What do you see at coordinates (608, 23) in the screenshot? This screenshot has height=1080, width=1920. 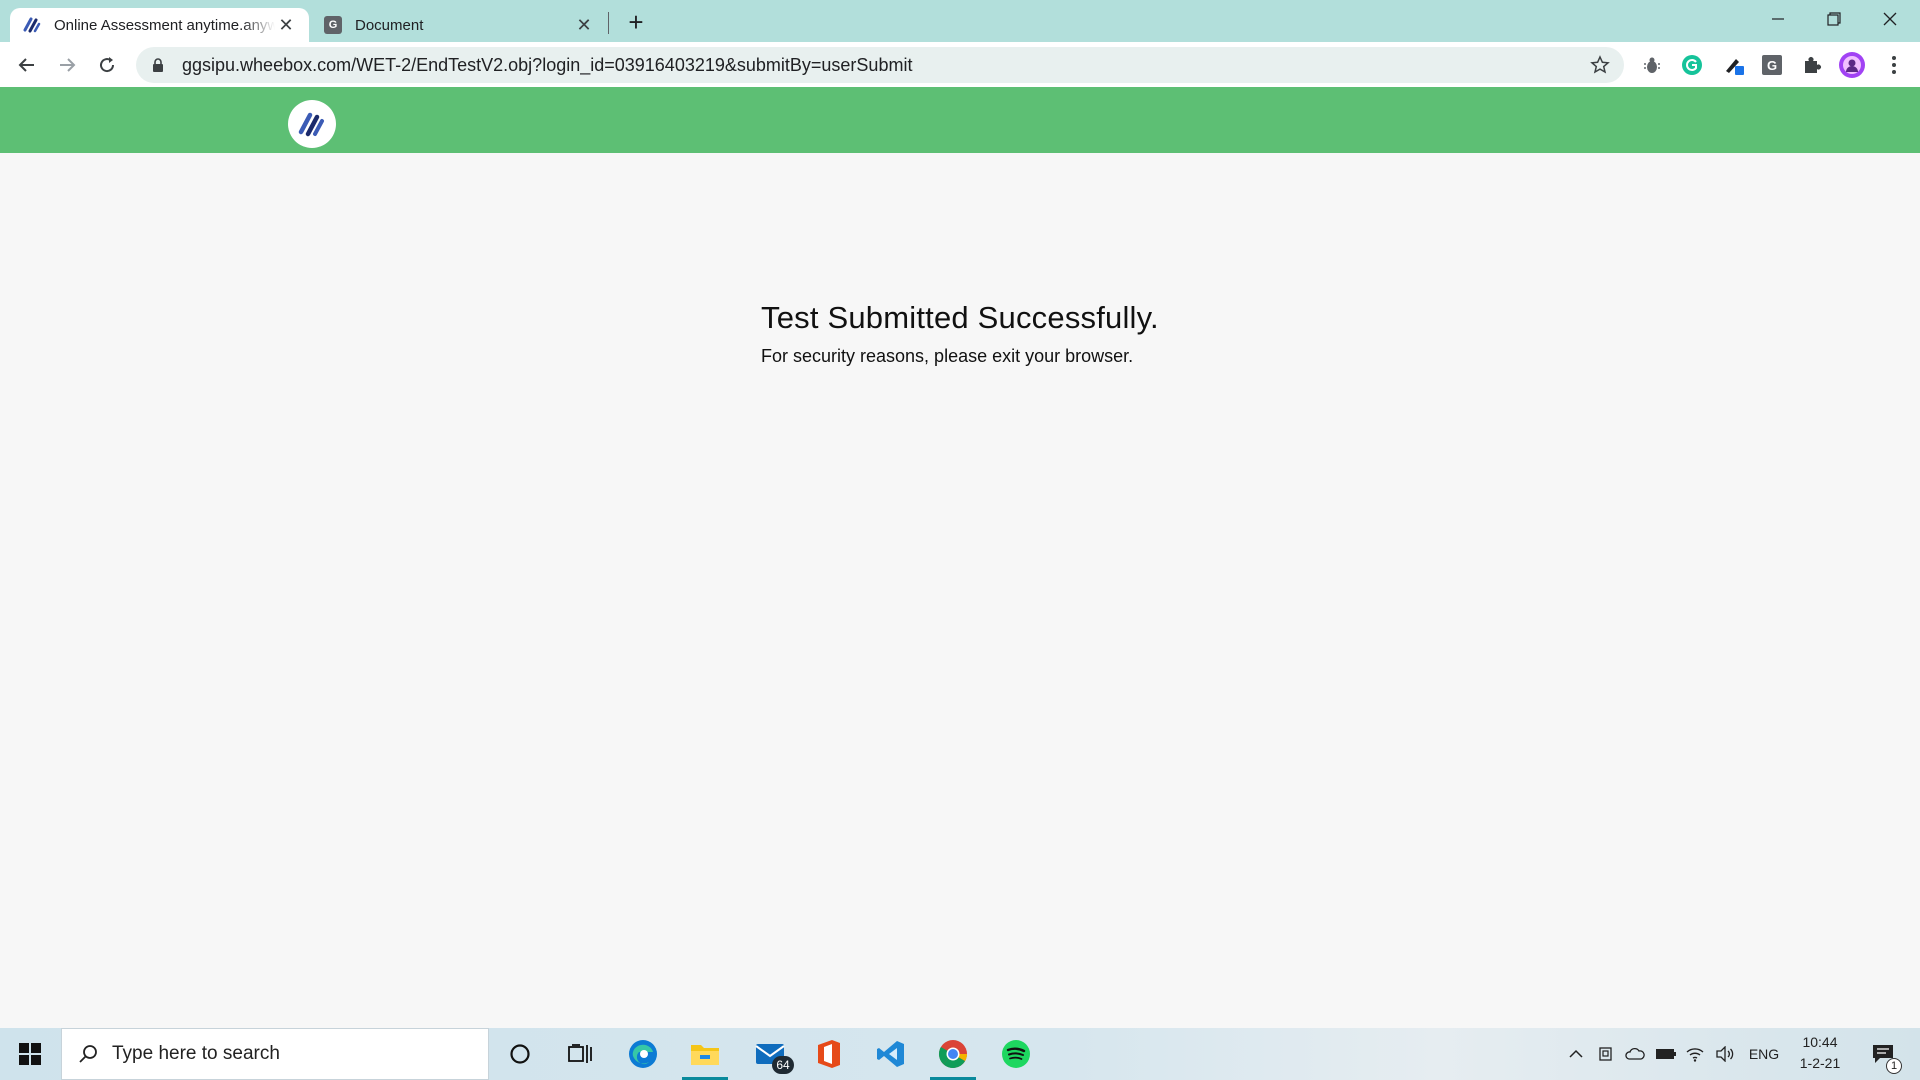 I see `tab-divider` at bounding box center [608, 23].